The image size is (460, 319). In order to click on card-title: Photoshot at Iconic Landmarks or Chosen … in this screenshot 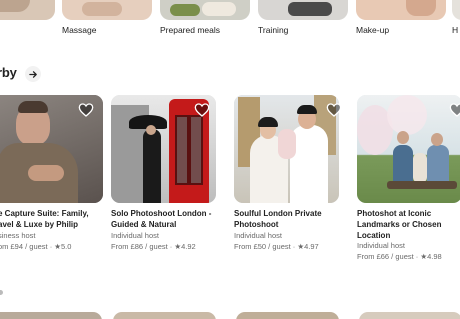, I will do `click(402, 224)`.